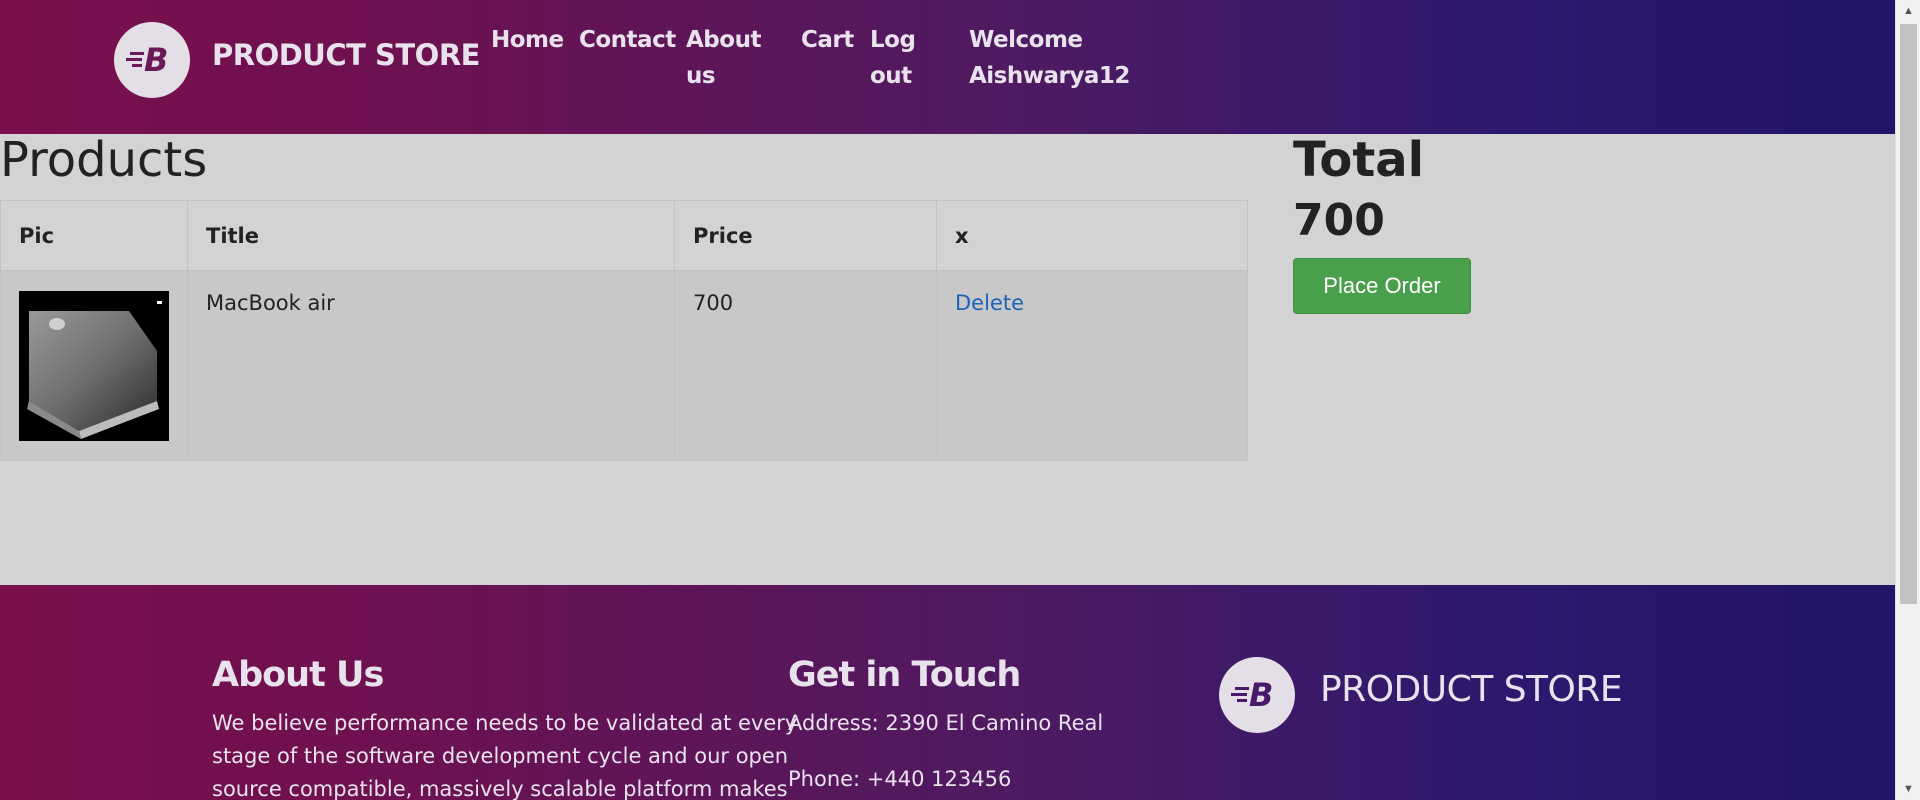  I want to click on cell-action: Delete, so click(1092, 365).